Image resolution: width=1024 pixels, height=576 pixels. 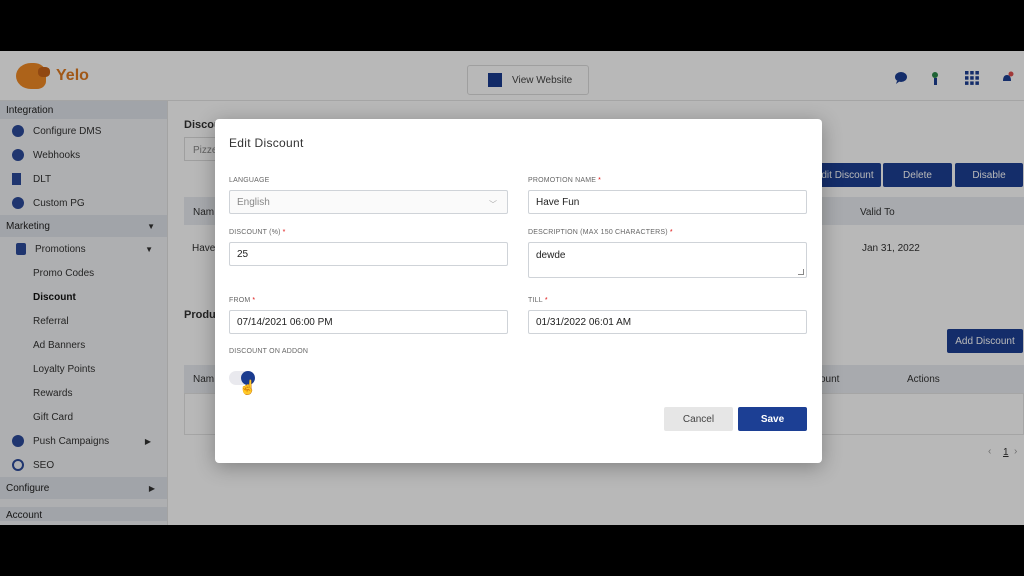 What do you see at coordinates (368, 254) in the screenshot?
I see `discount-percent-input: 25` at bounding box center [368, 254].